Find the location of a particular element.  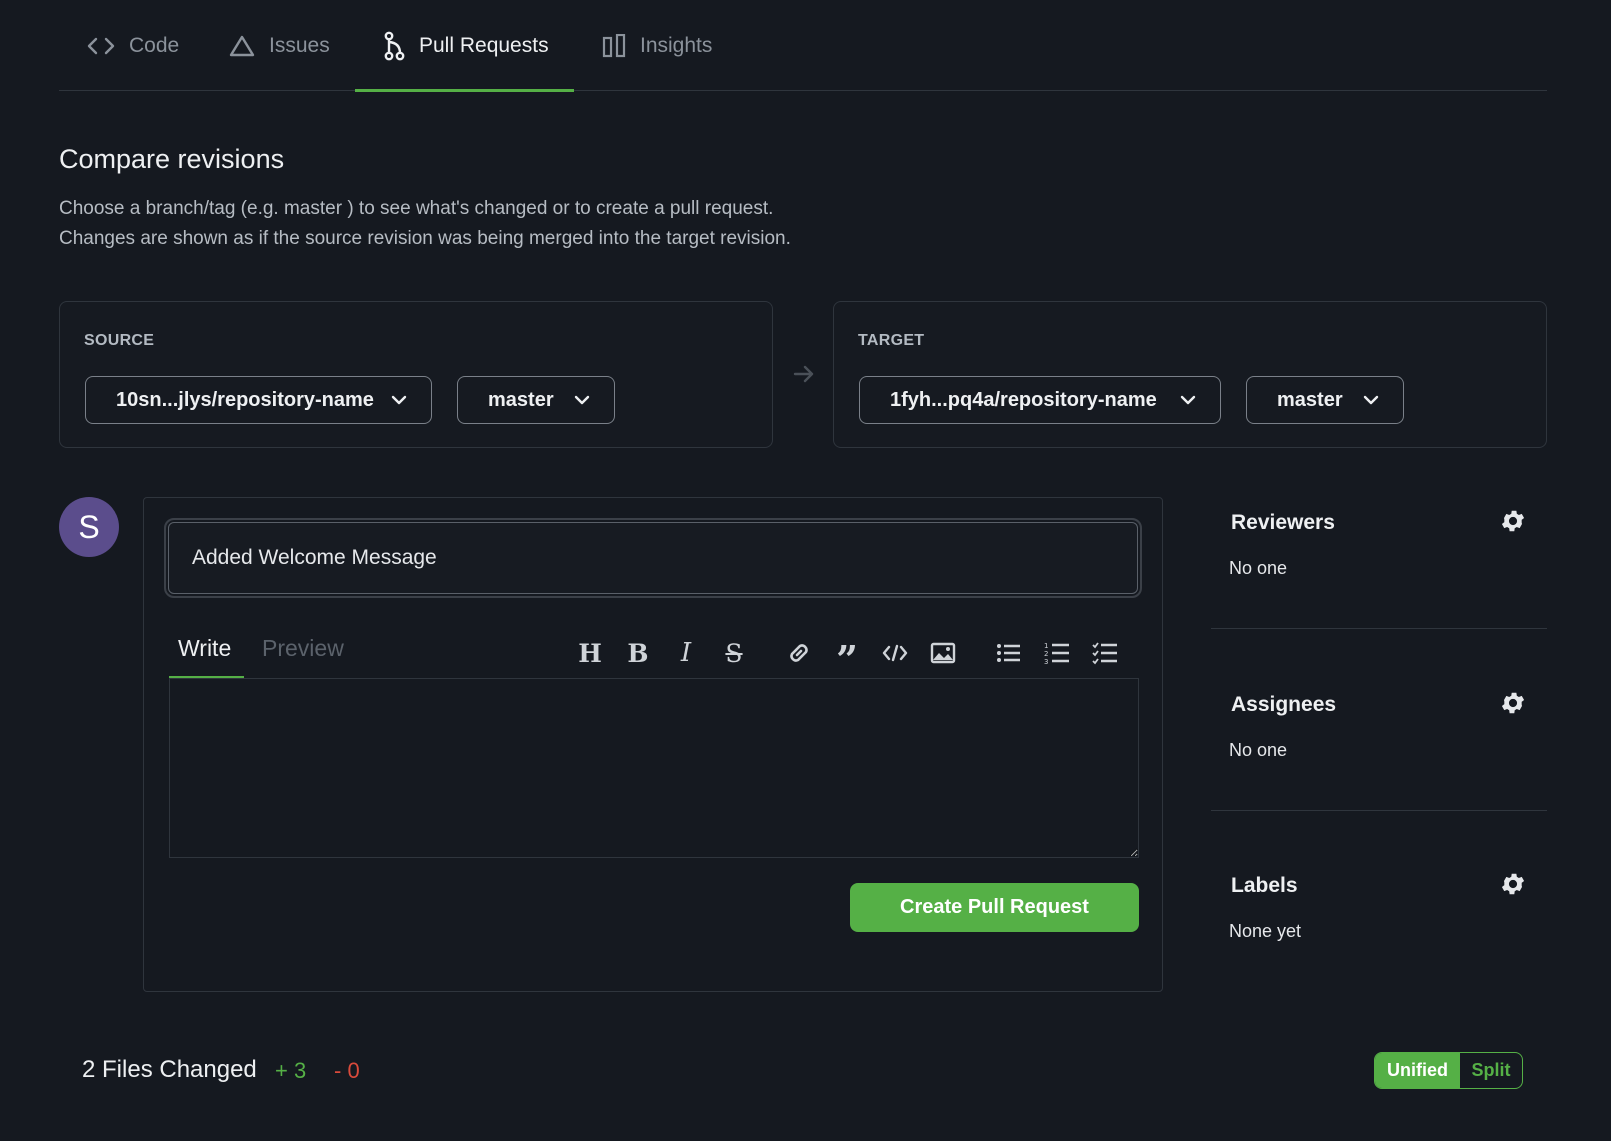

italic-button: I is located at coordinates (686, 653).